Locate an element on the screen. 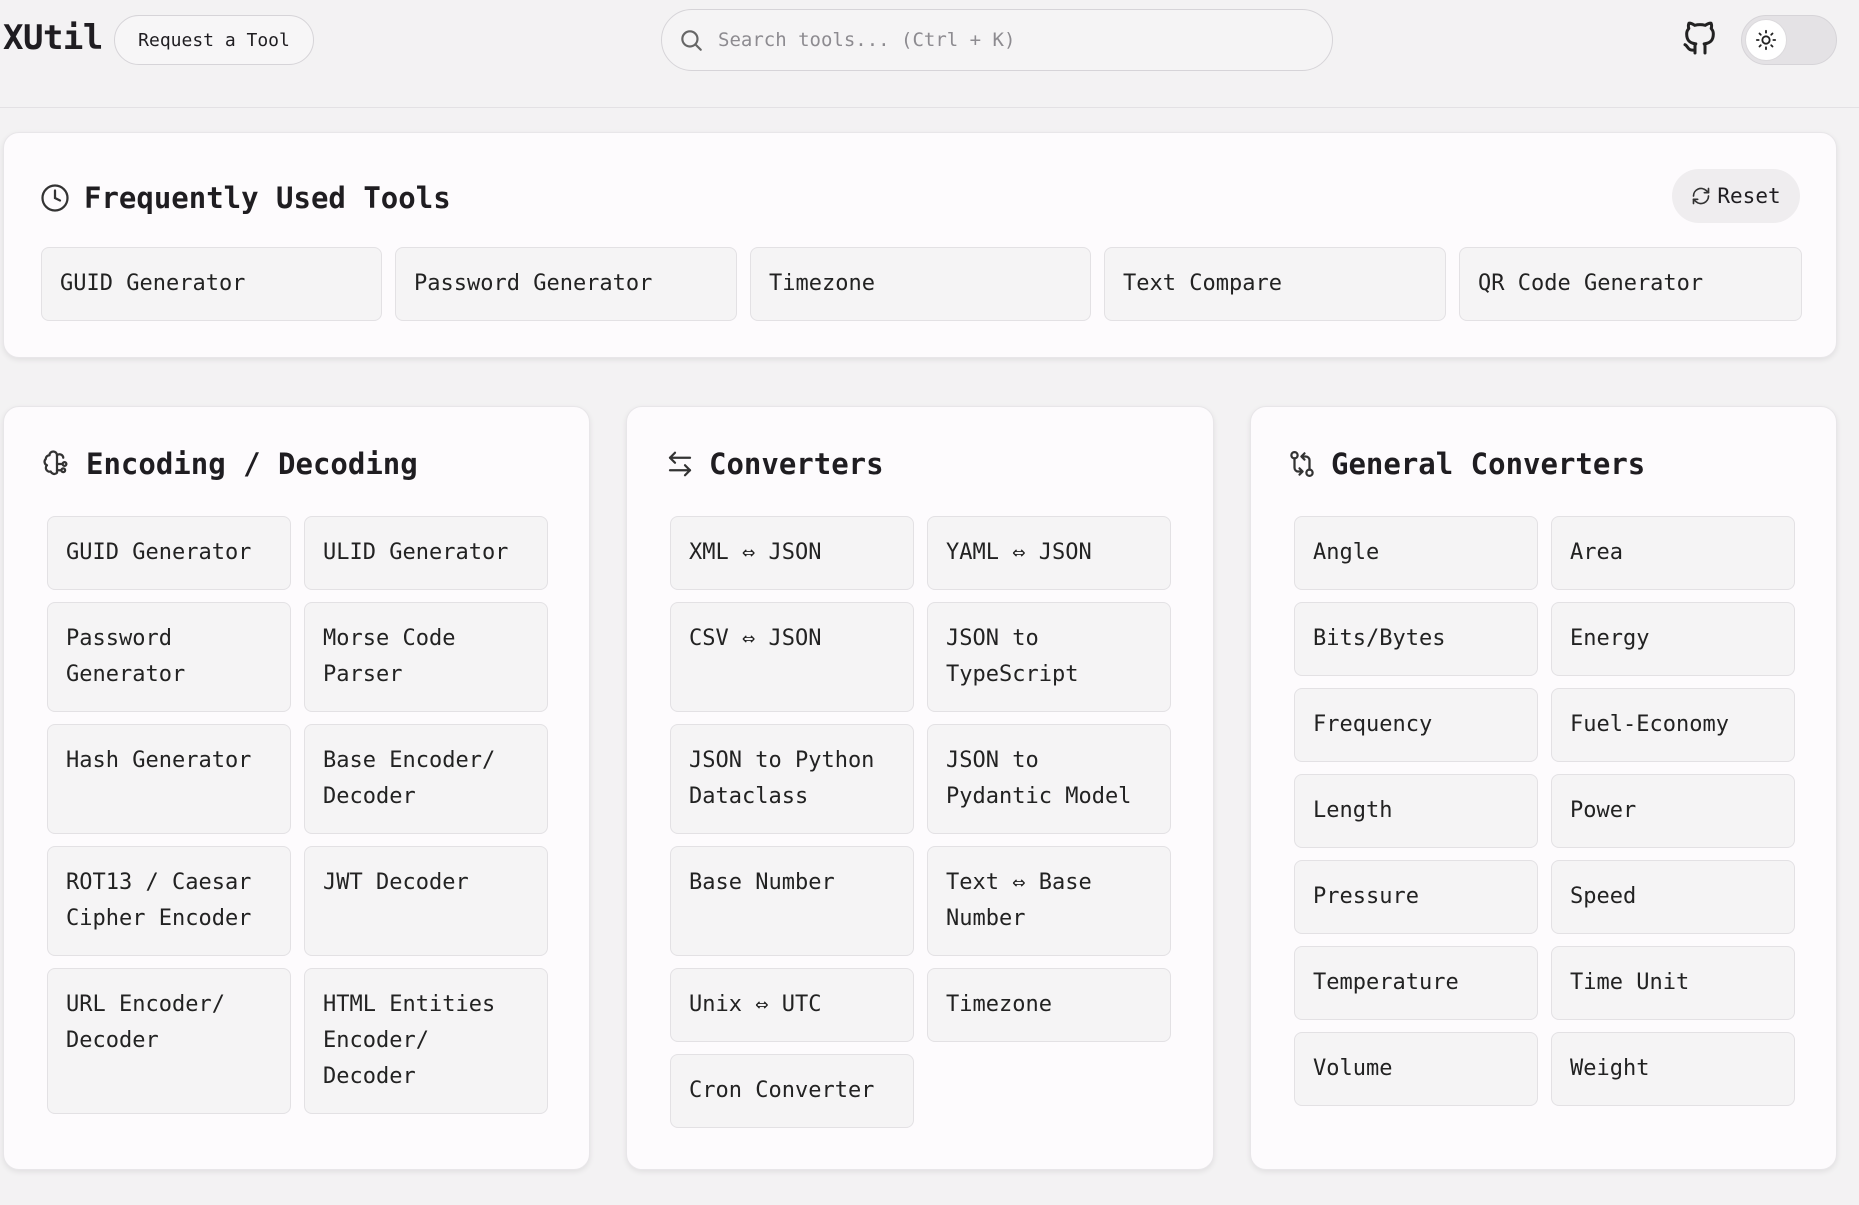  general-converter-tool: Bits/Bytes is located at coordinates (1416, 639).